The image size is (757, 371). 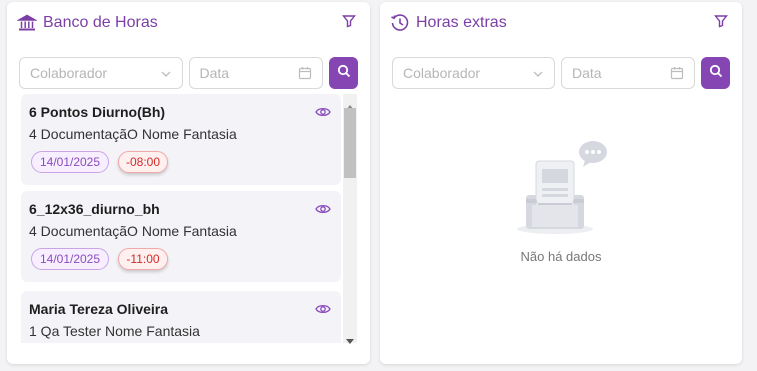 I want to click on empty-state, so click(x=561, y=189).